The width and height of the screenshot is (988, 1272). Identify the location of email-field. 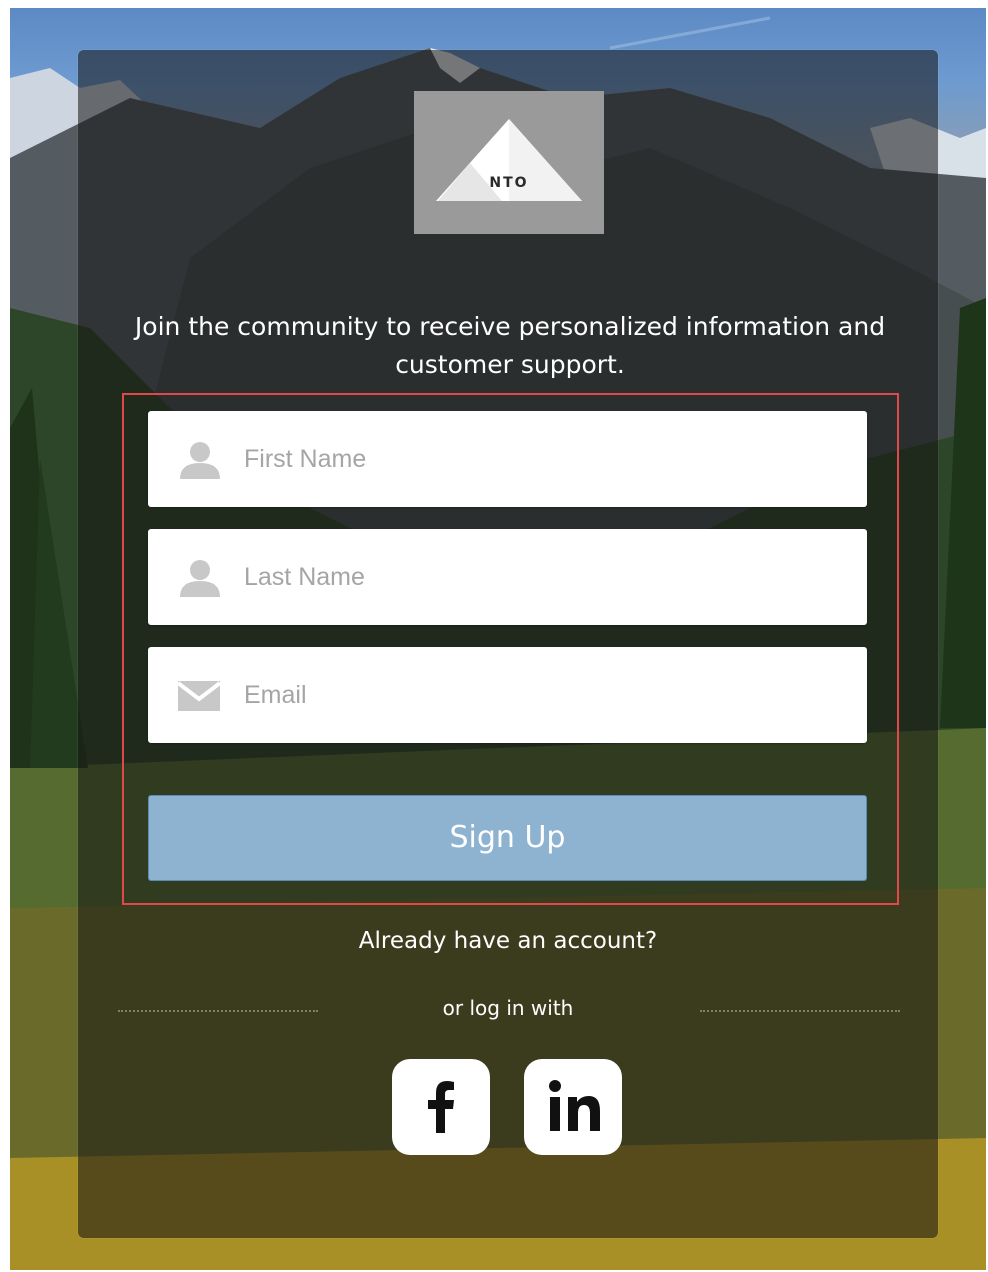
(507, 695).